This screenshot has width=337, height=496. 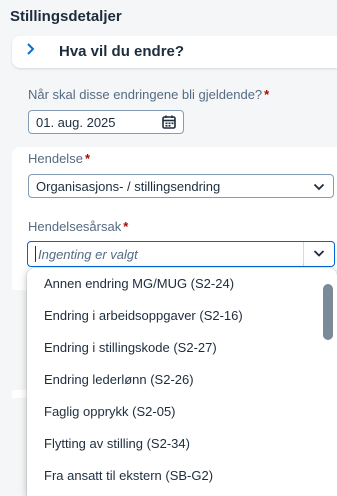 What do you see at coordinates (128, 186) in the screenshot?
I see `event-select-value: Organisasjons- / stillingsendring` at bounding box center [128, 186].